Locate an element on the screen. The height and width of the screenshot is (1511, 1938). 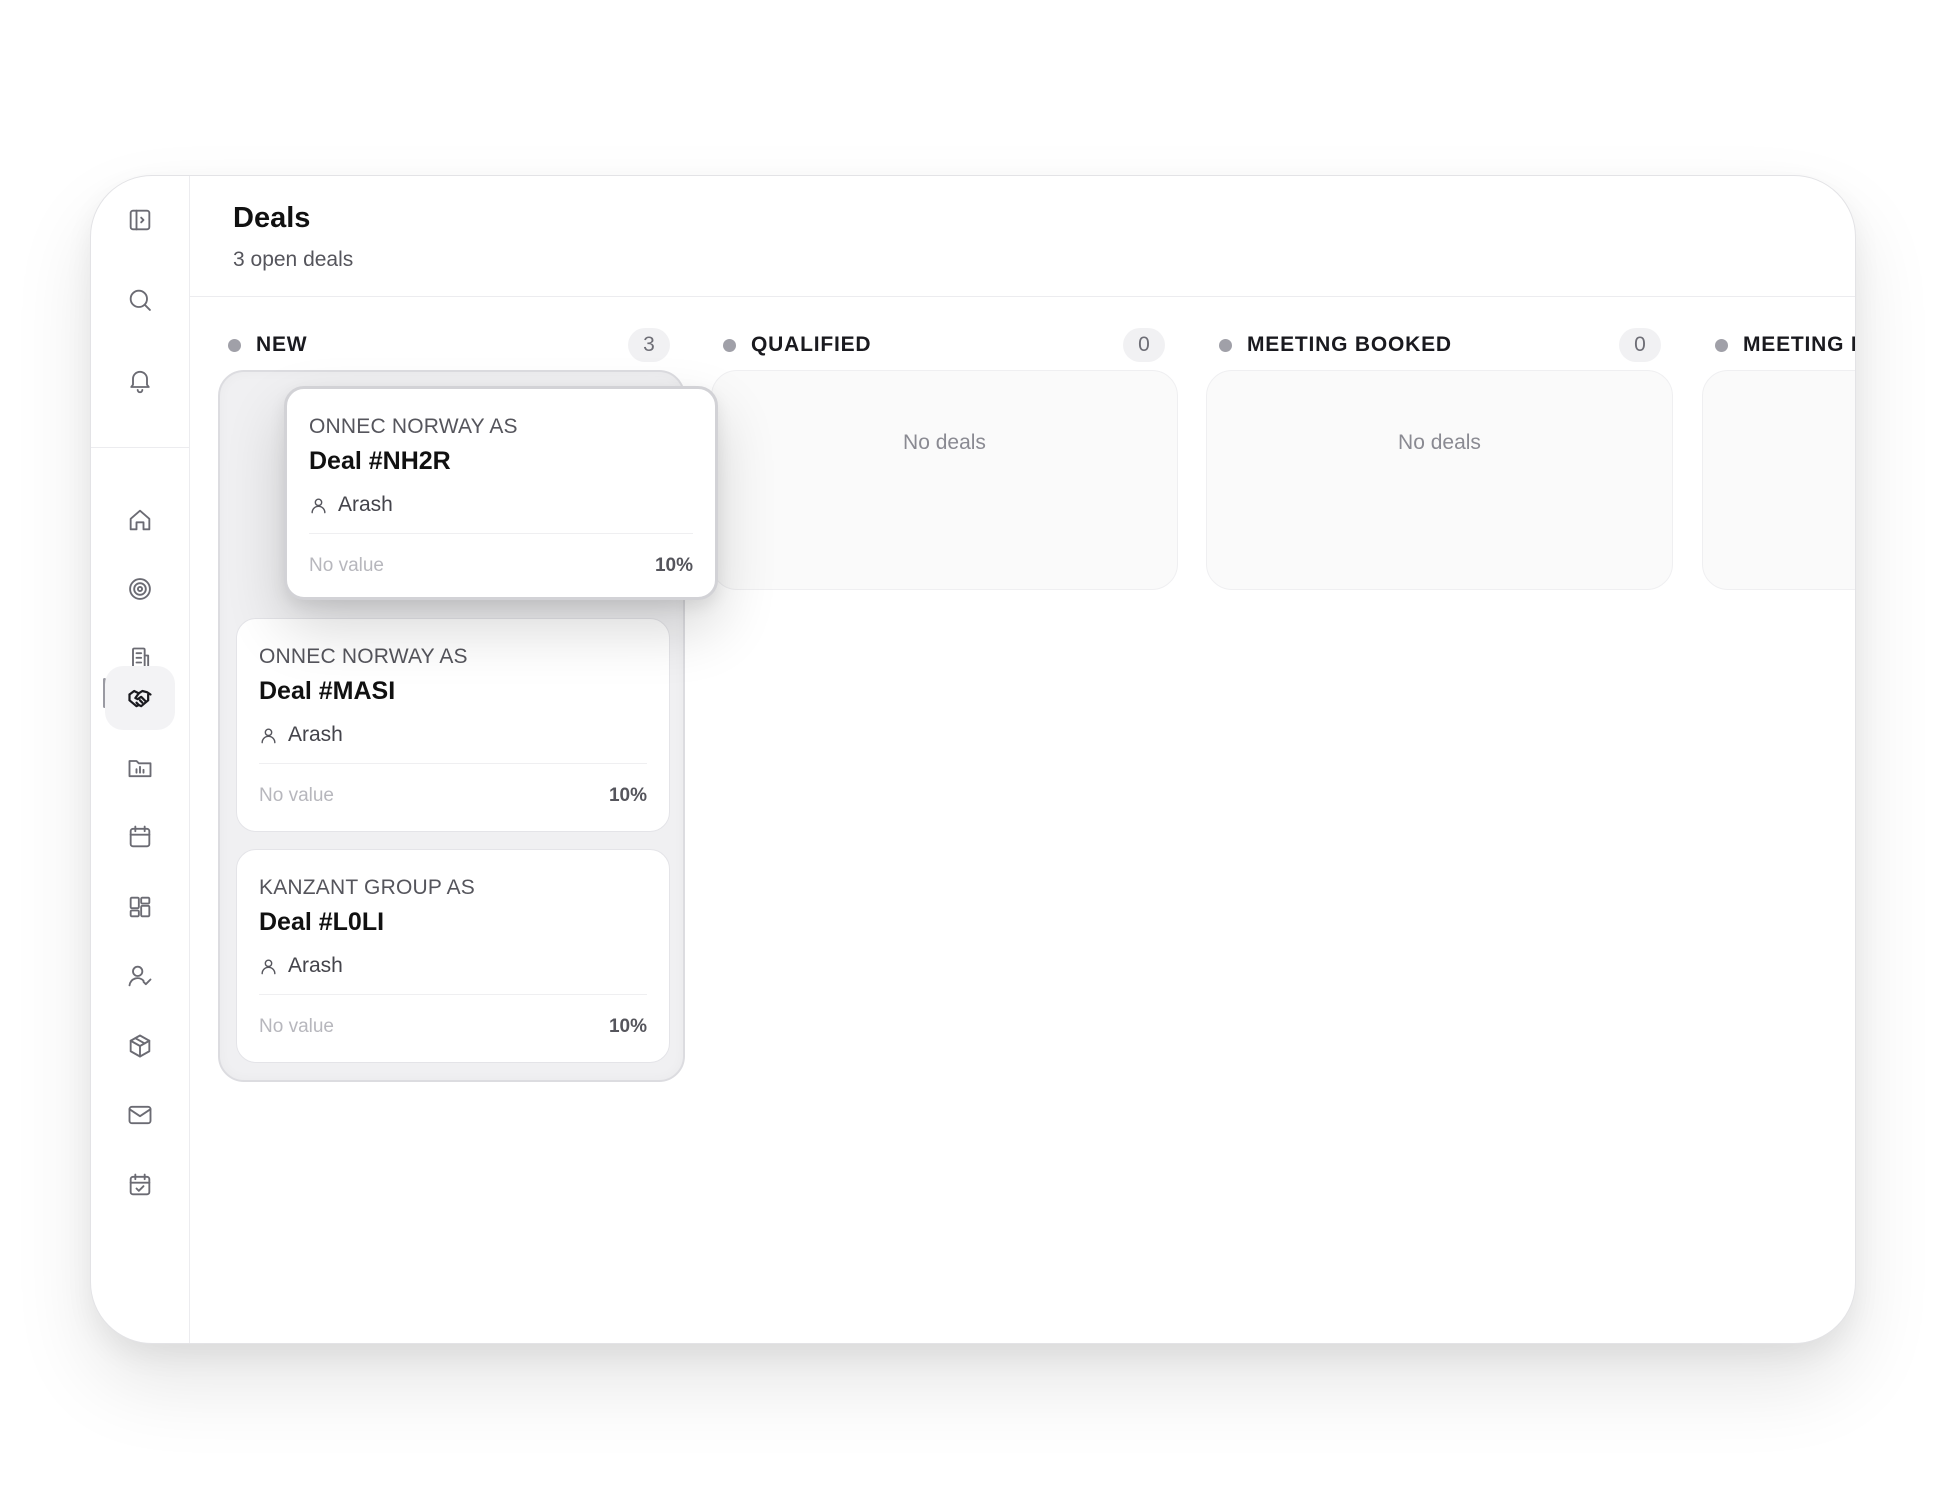
notifications-button is located at coordinates (140, 380).